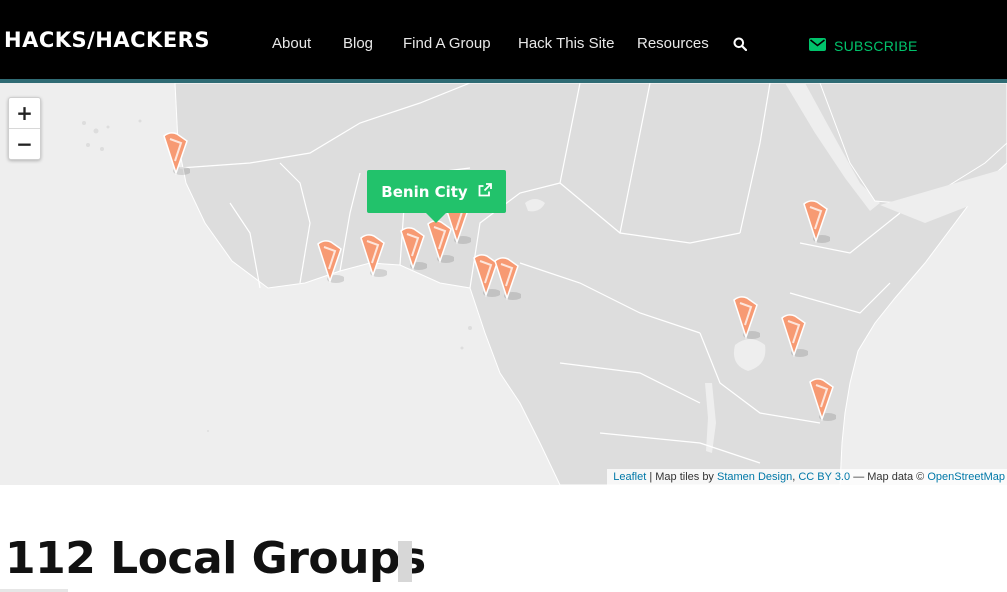 This screenshot has width=1007, height=592. Describe the element at coordinates (794, 477) in the screenshot. I see `attribution-comma: ,` at that location.